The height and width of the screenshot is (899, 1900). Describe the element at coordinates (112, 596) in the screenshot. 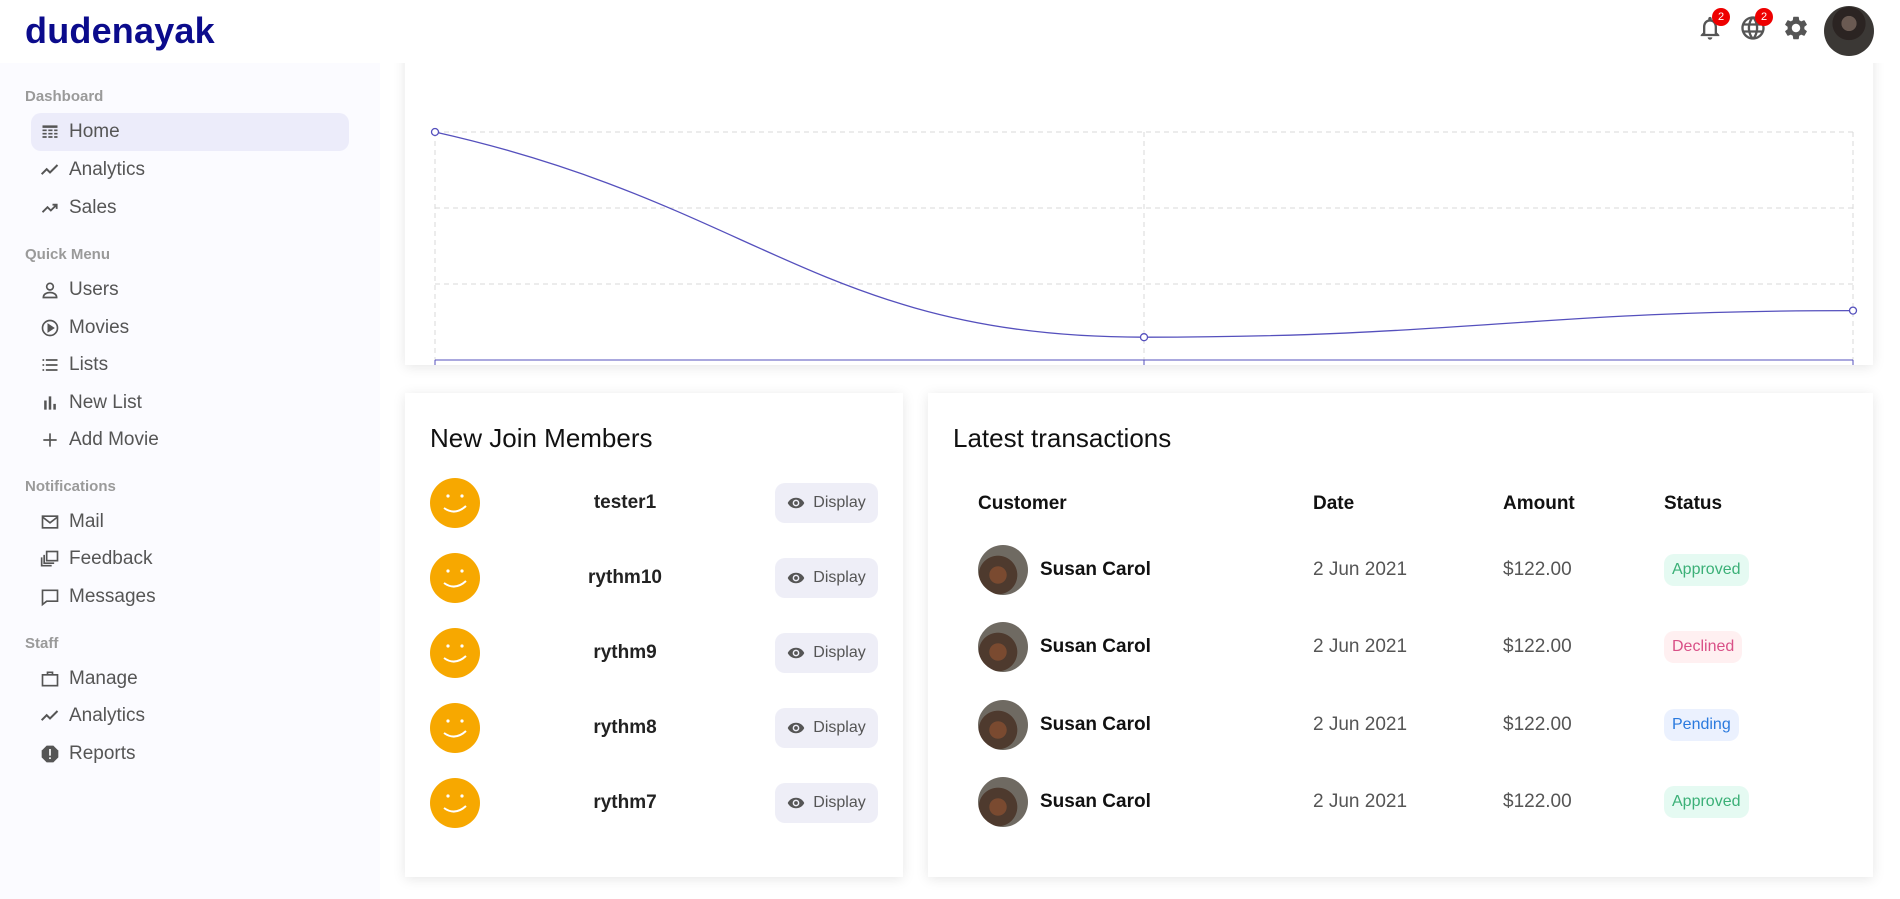

I see `sidebar-item-label: Messages` at that location.